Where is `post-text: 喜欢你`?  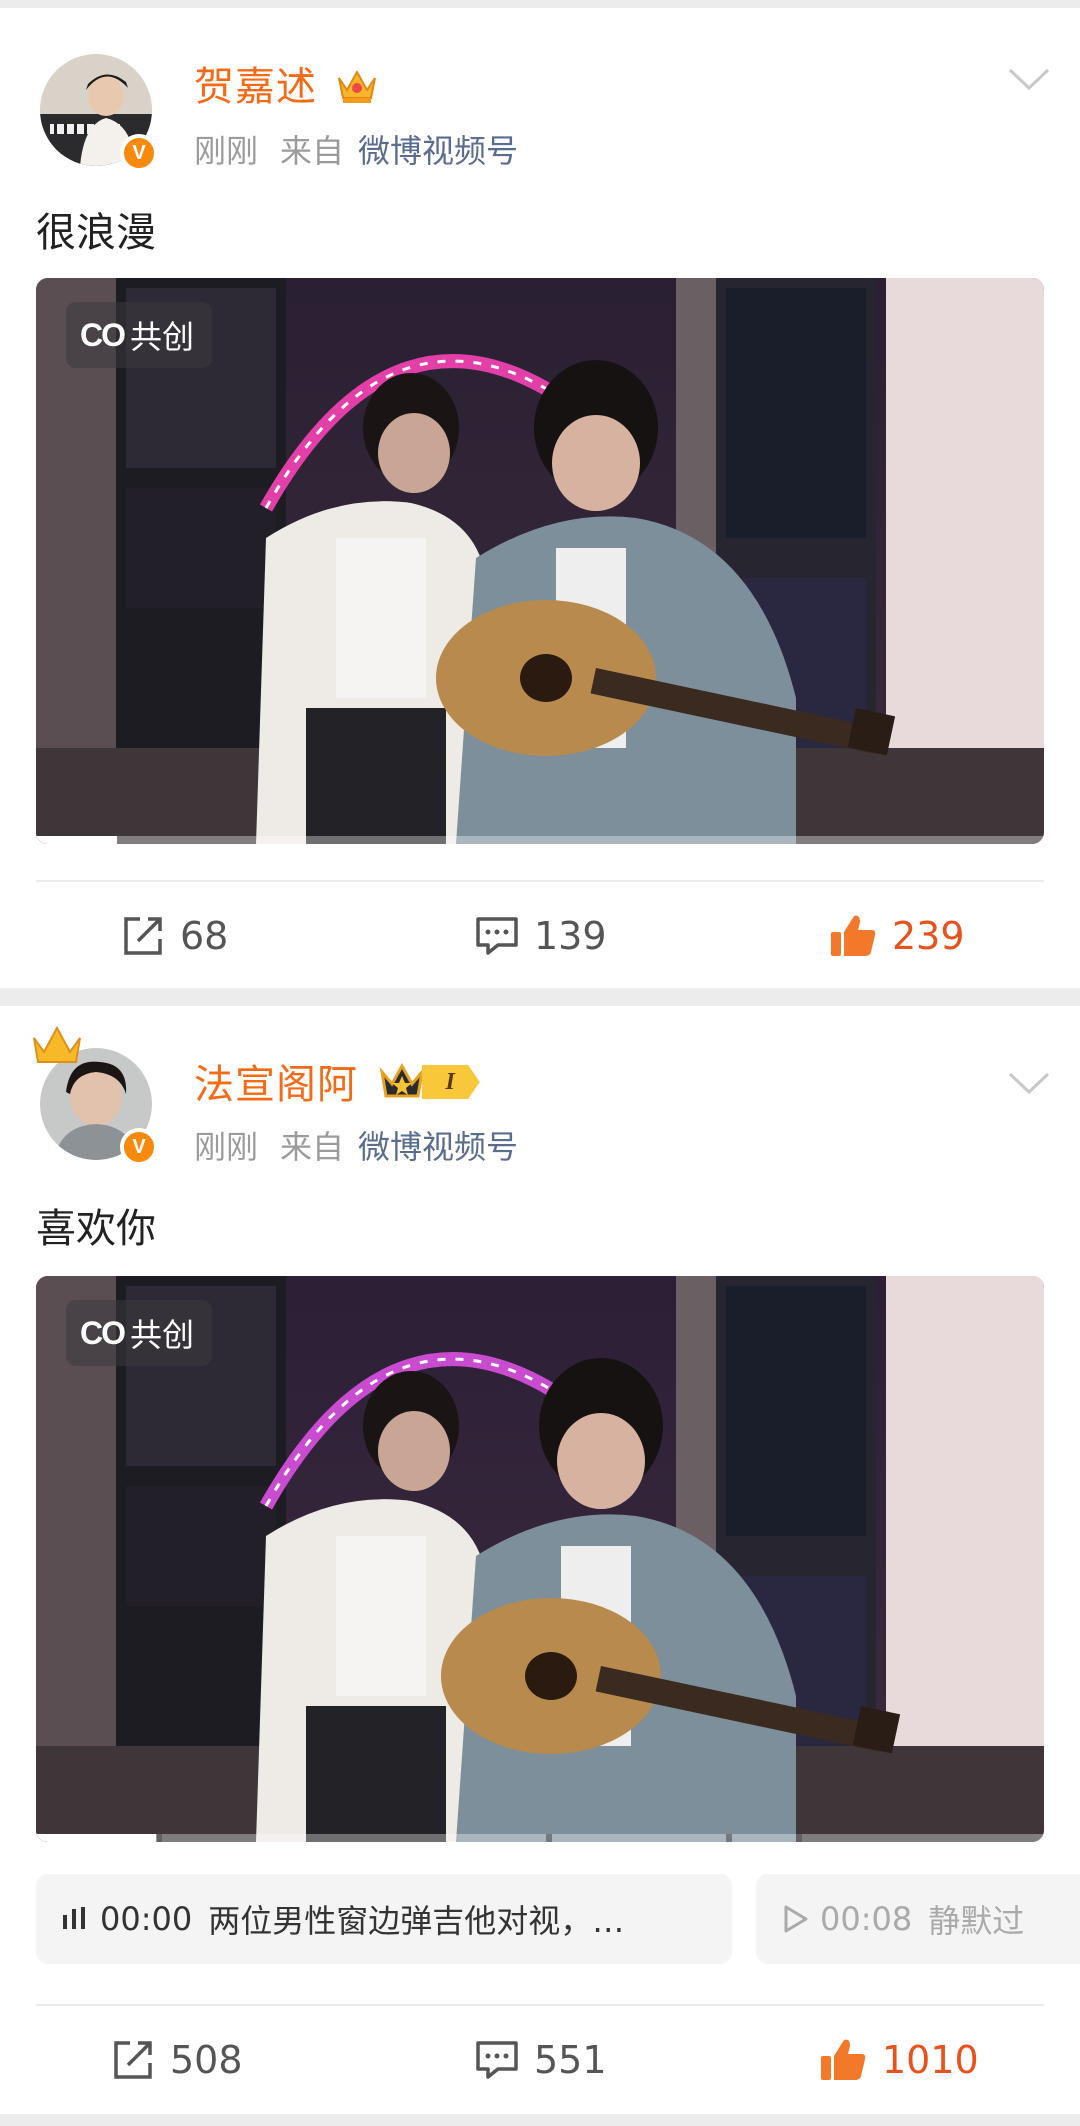
post-text: 喜欢你 is located at coordinates (96, 1229).